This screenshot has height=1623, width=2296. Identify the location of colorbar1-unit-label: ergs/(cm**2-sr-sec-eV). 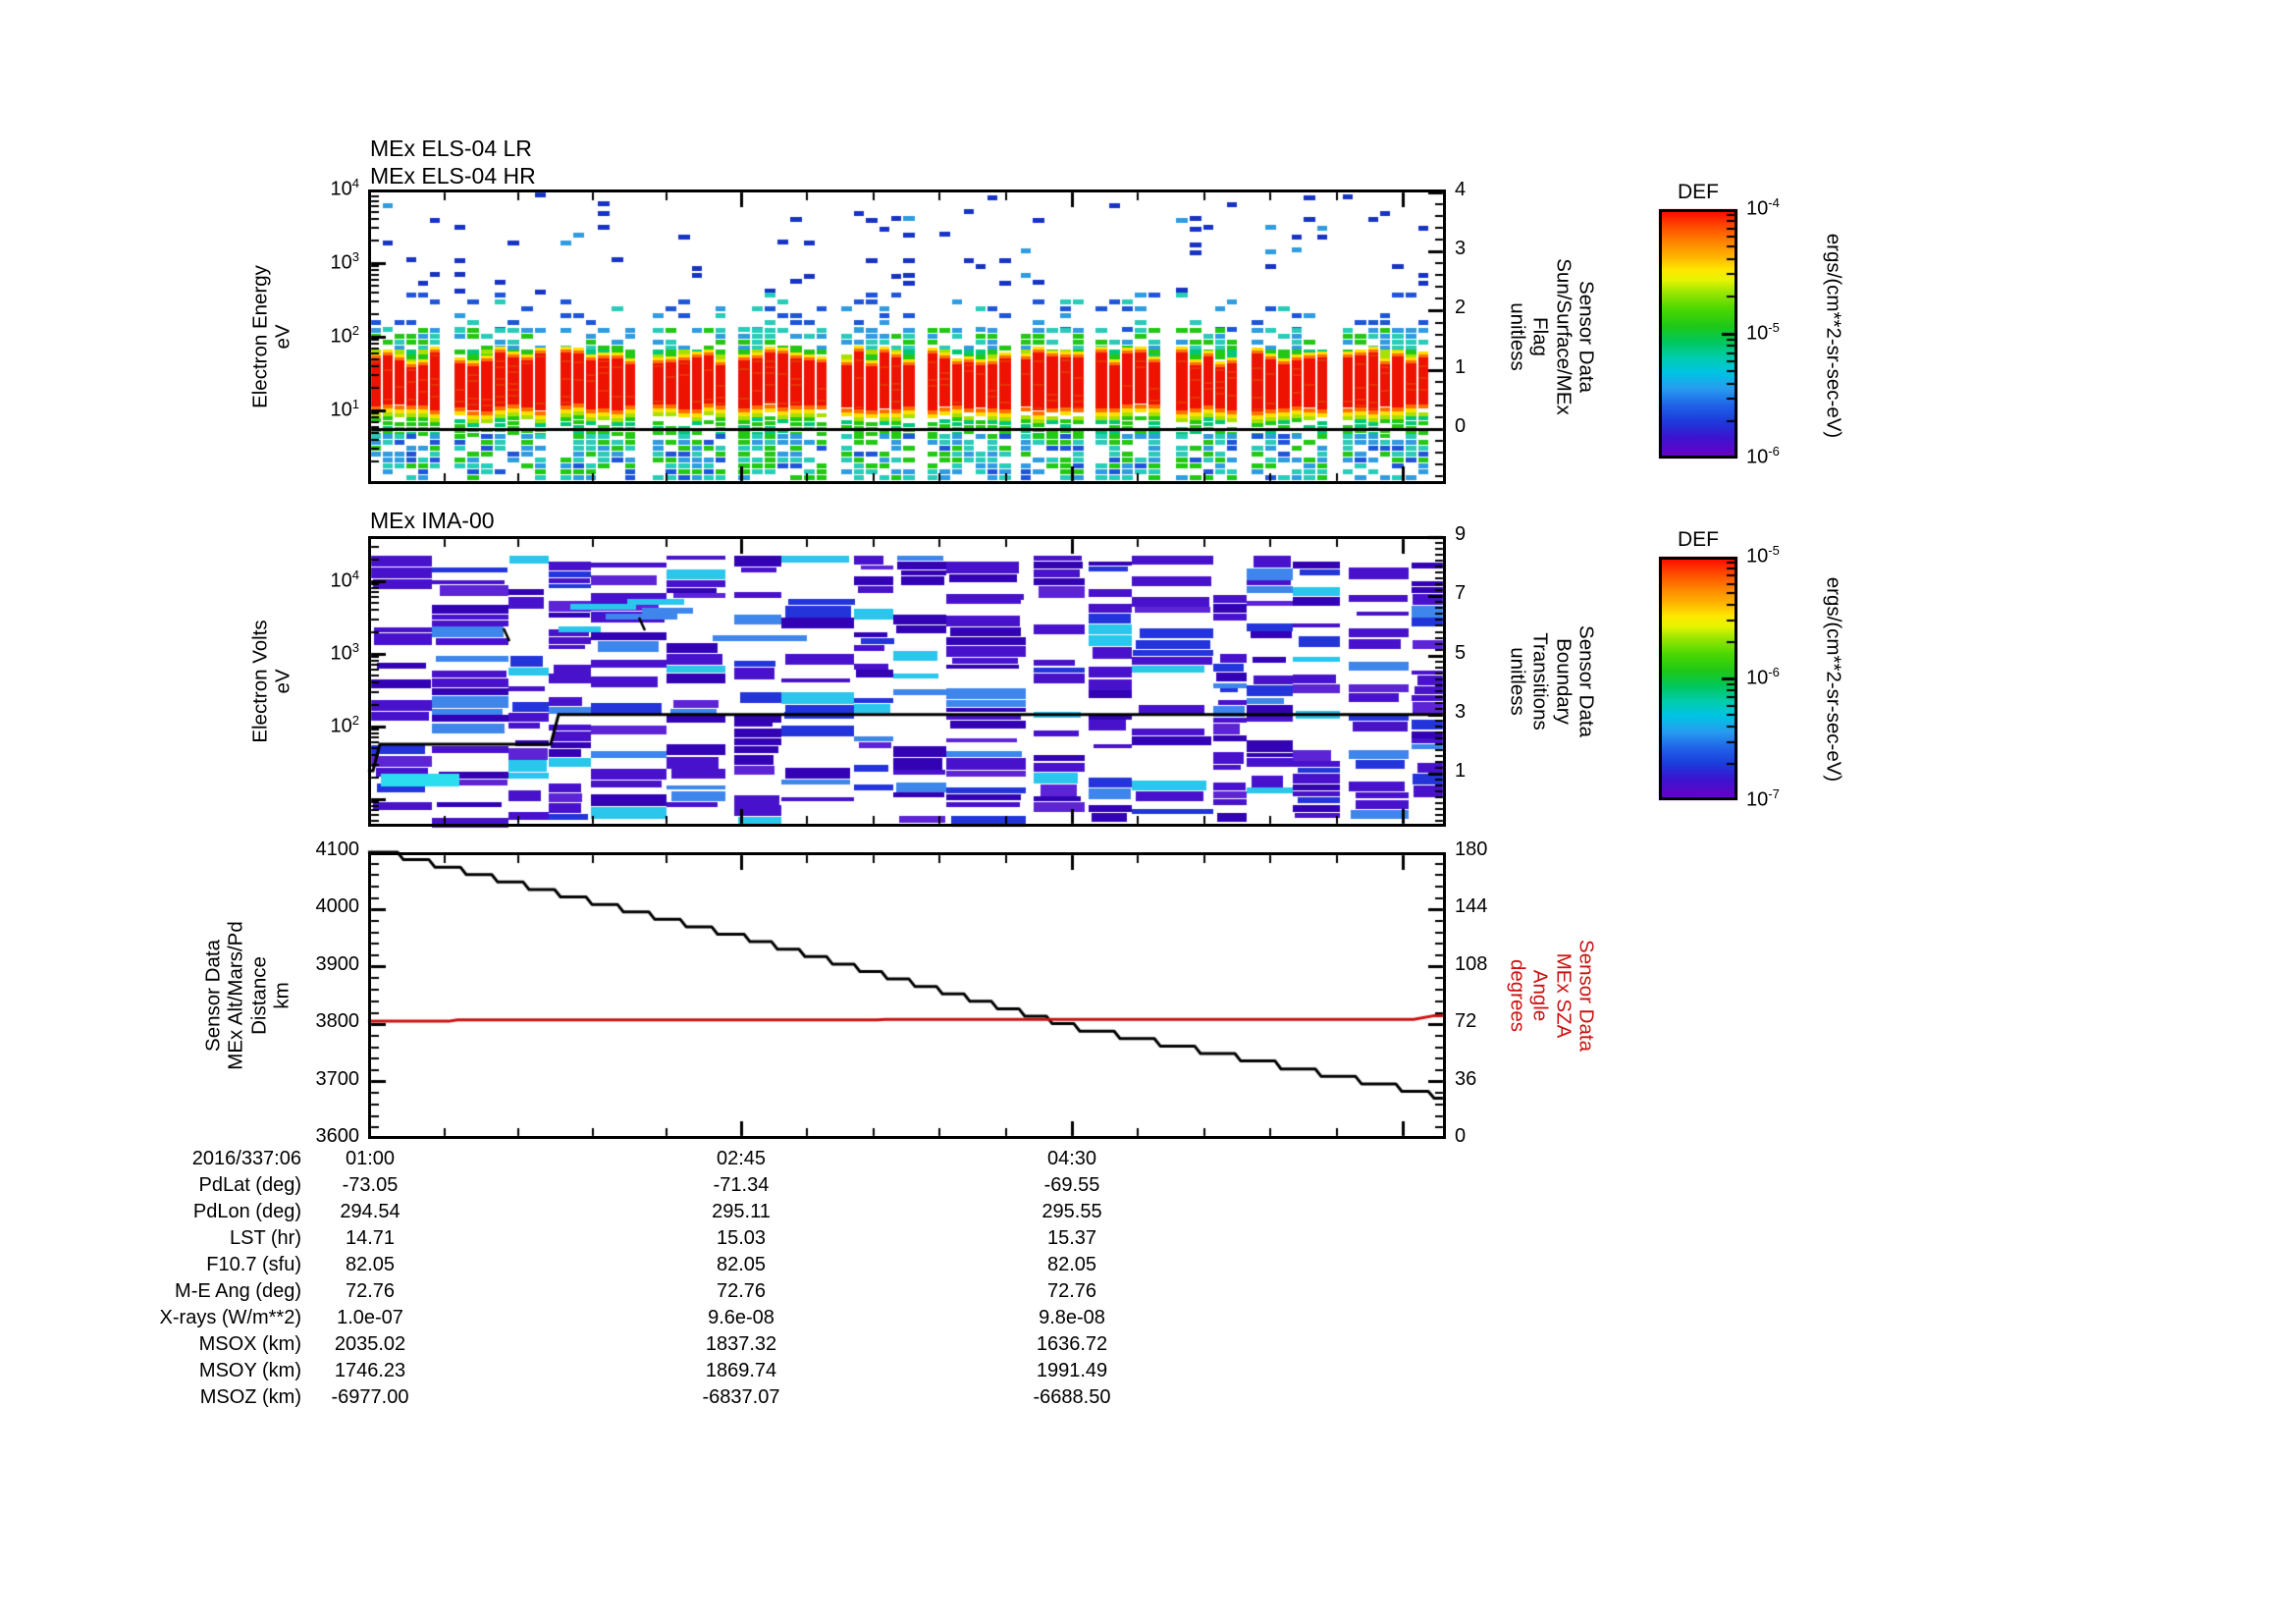
(1834, 336).